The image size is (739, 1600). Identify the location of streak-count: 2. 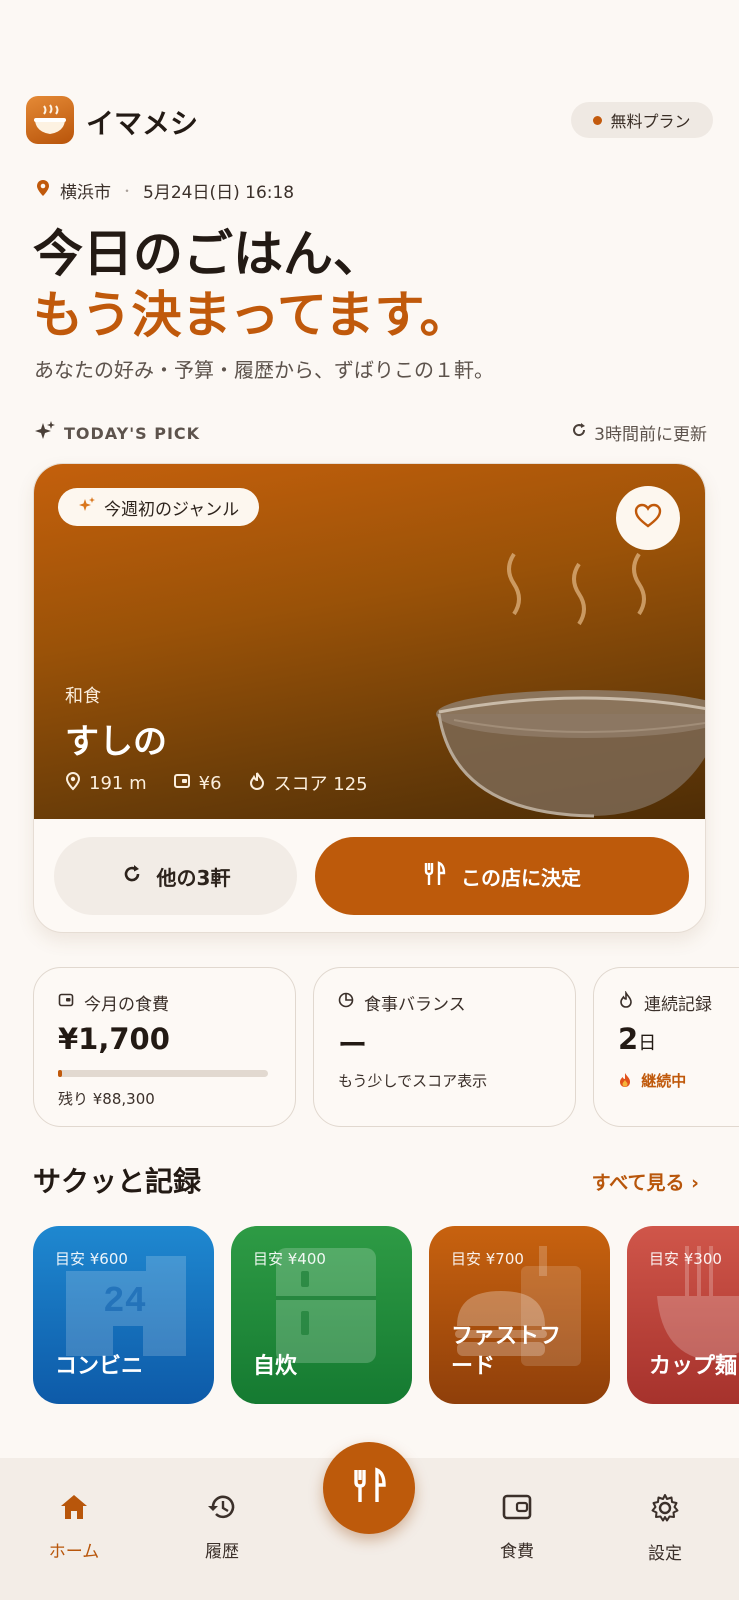
(628, 1039).